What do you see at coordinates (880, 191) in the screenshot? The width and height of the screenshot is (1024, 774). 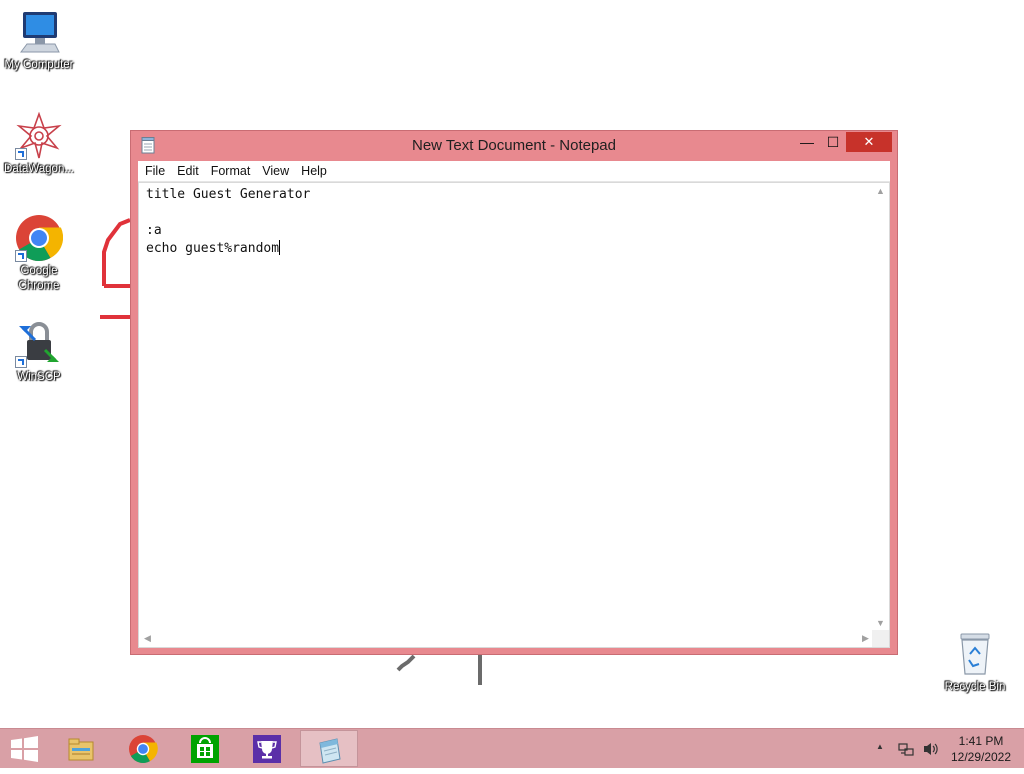 I see `scroll-up-arrow-icon: ▲` at bounding box center [880, 191].